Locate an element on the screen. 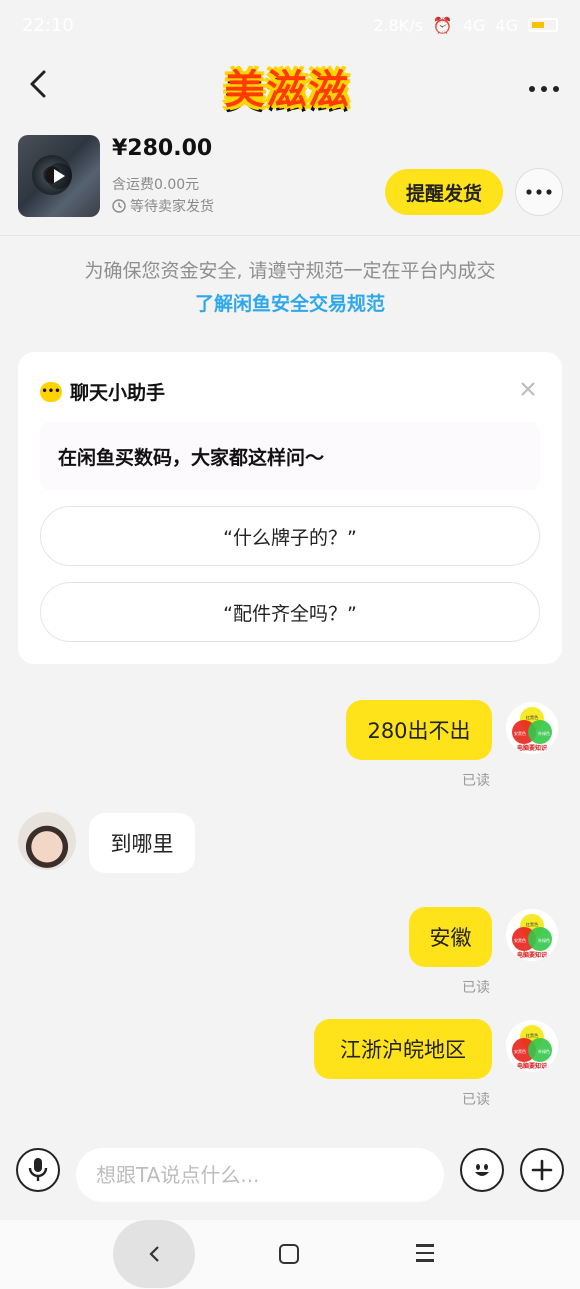  emoji-icon is located at coordinates (482, 1170).